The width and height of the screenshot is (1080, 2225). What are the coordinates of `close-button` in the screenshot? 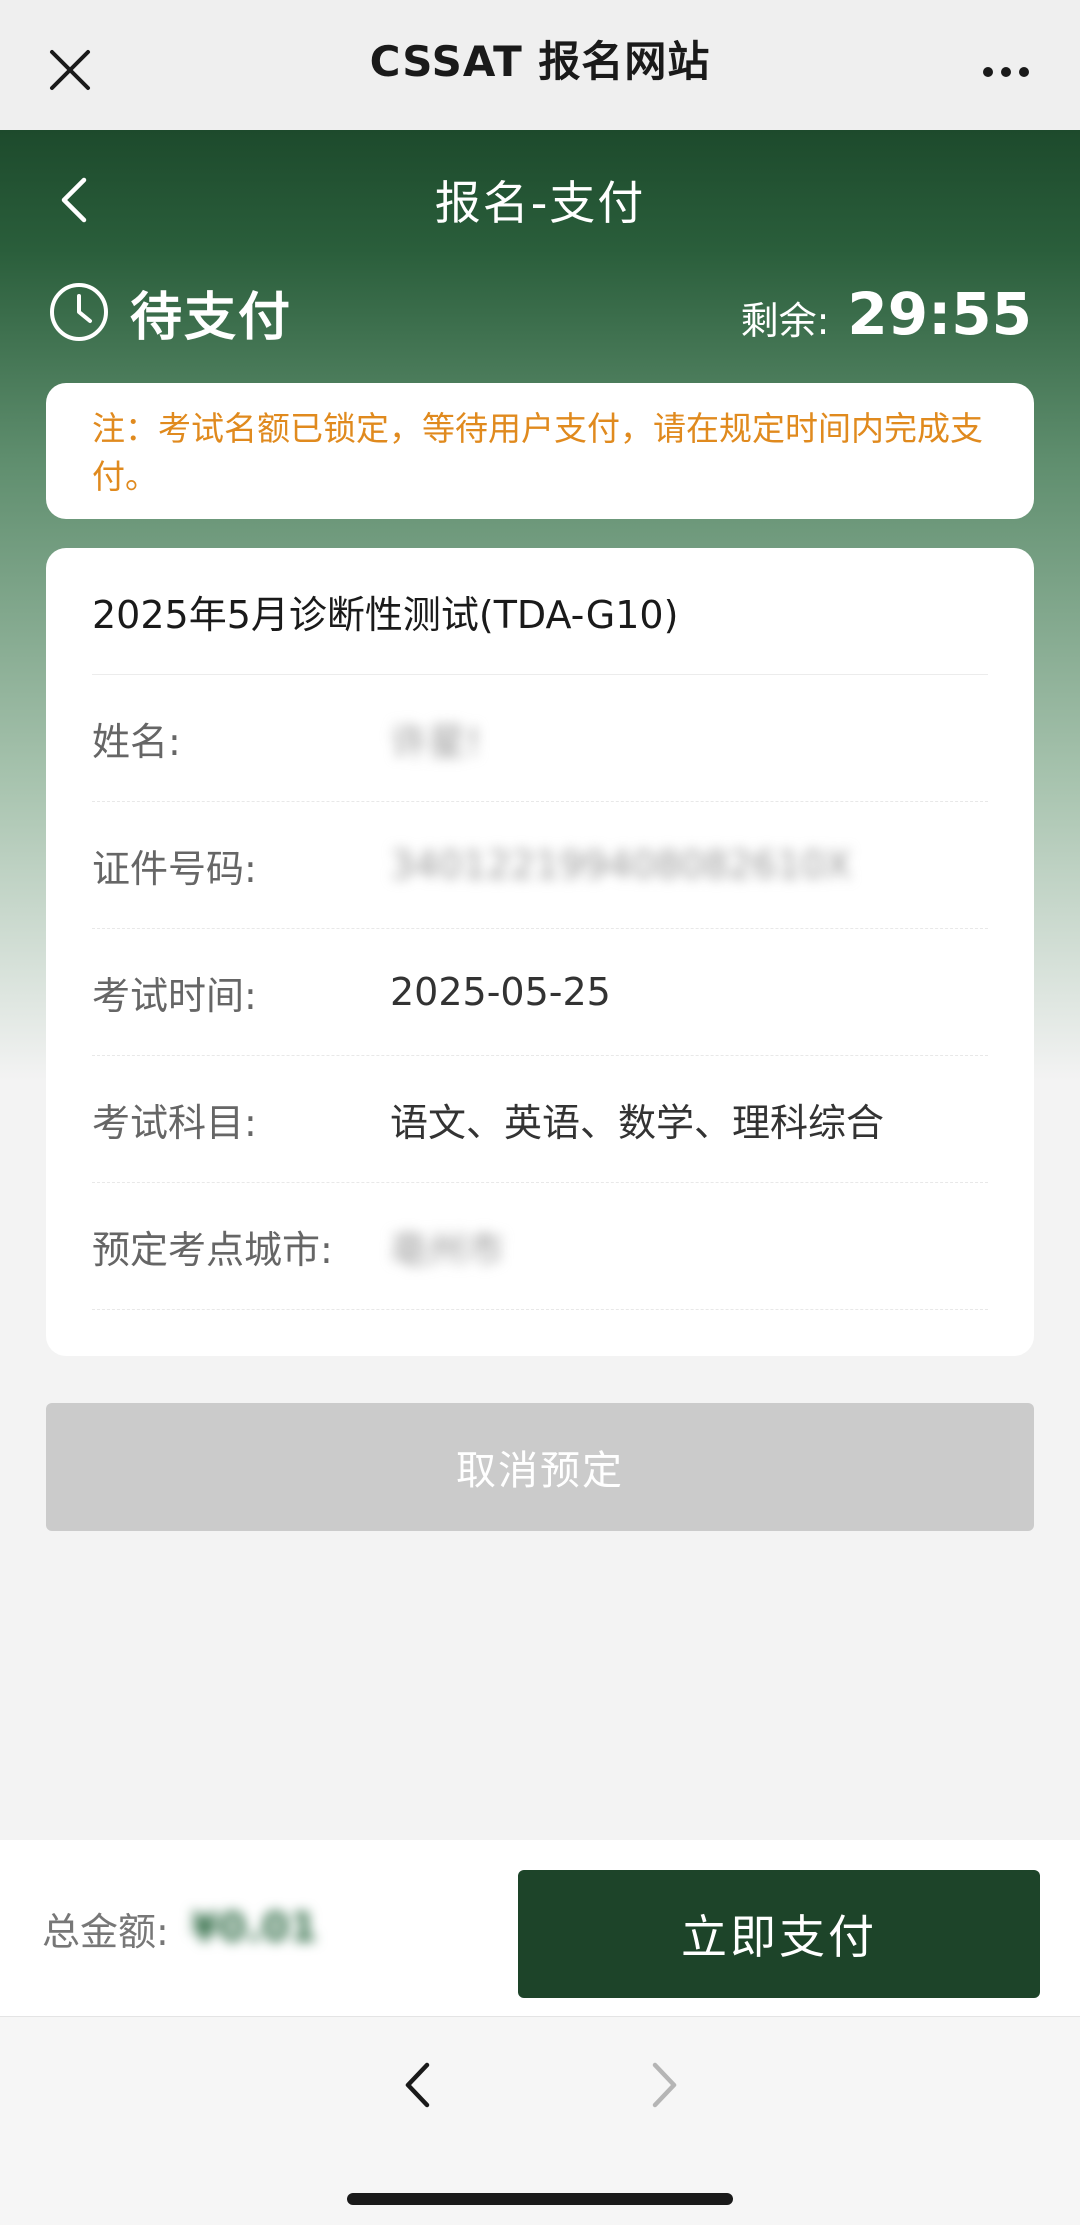 It's located at (70, 70).